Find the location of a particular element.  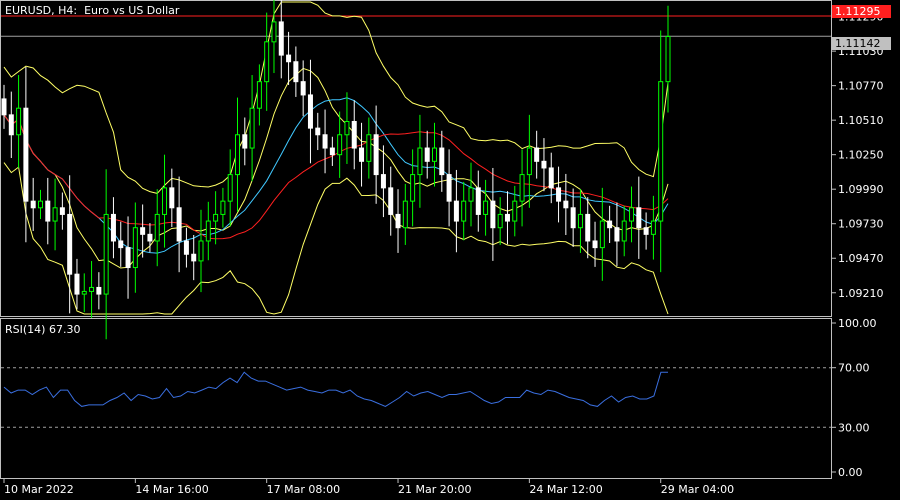

rsi-tick-label: 30.00 is located at coordinates (854, 427).